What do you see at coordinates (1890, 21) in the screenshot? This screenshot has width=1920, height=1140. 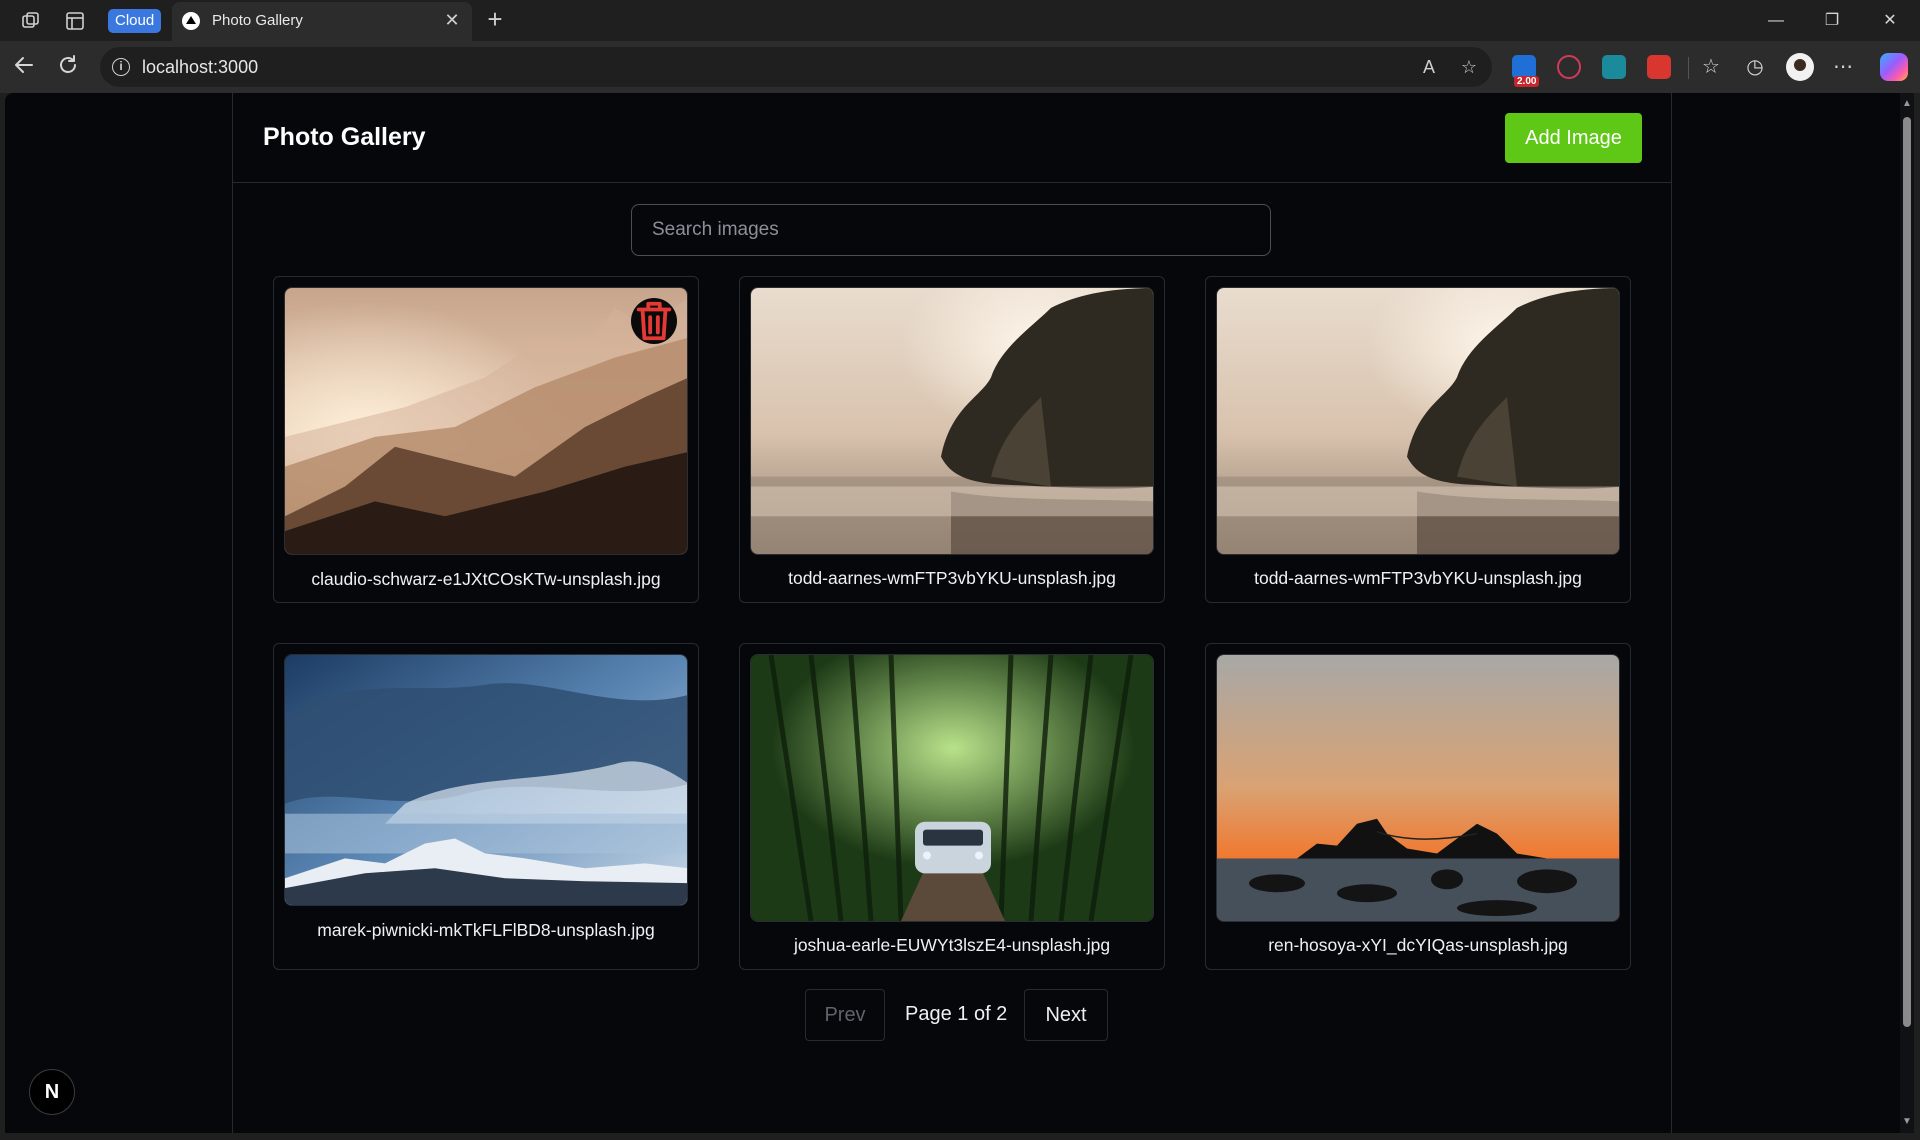 I see `close-window-icon: ✕` at bounding box center [1890, 21].